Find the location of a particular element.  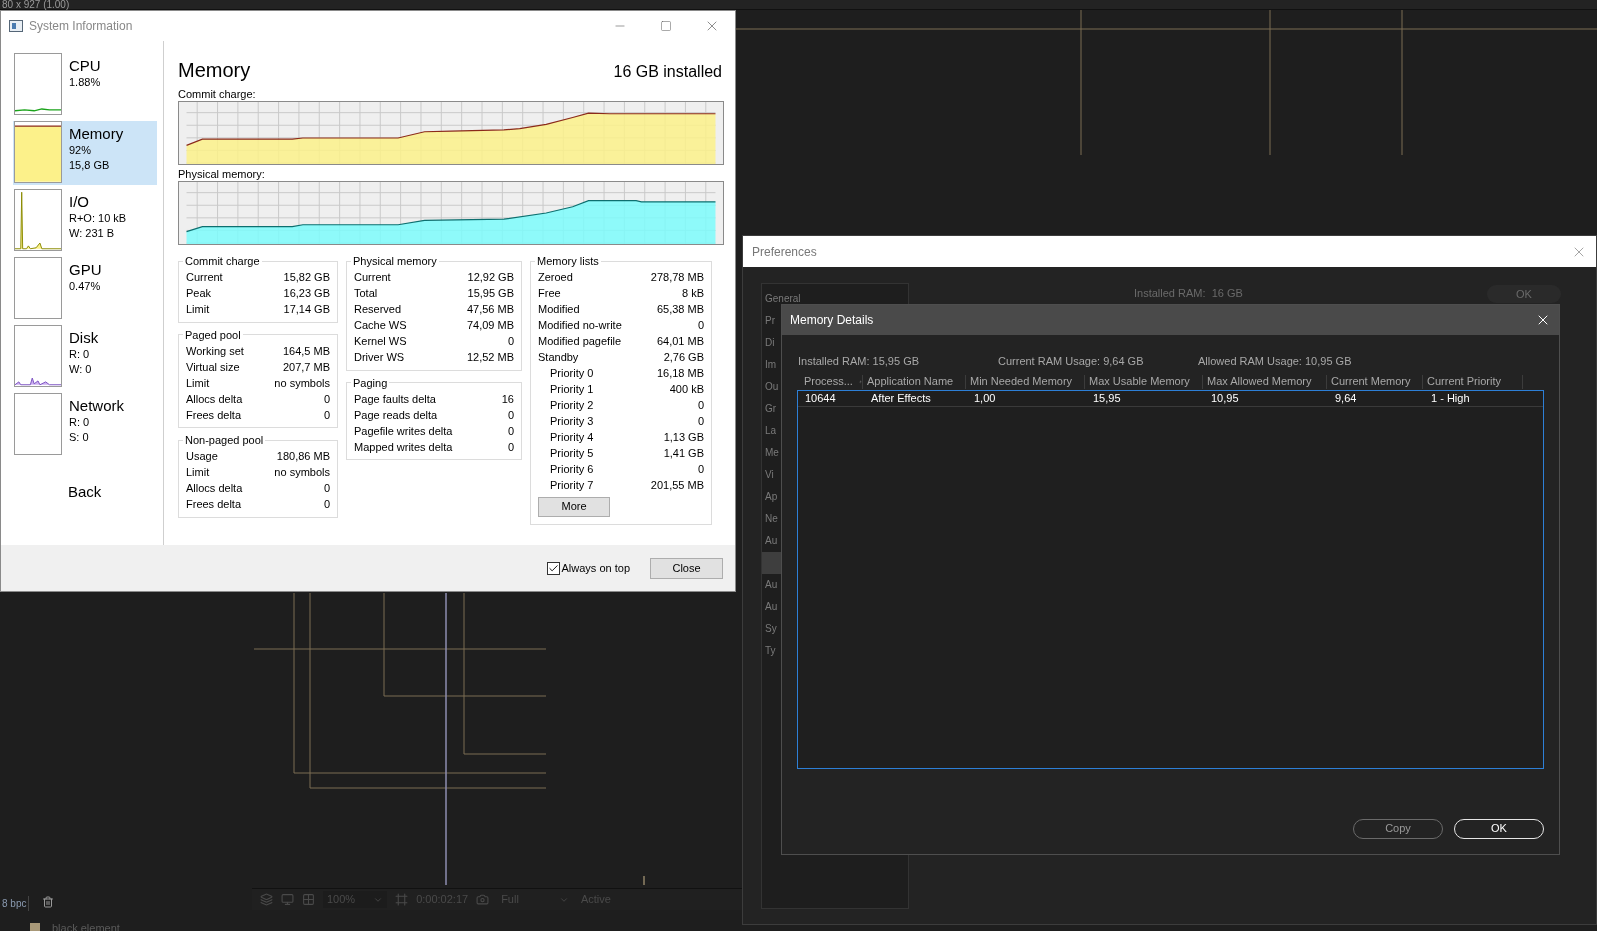

group-title: Non-paged pool is located at coordinates (224, 440).